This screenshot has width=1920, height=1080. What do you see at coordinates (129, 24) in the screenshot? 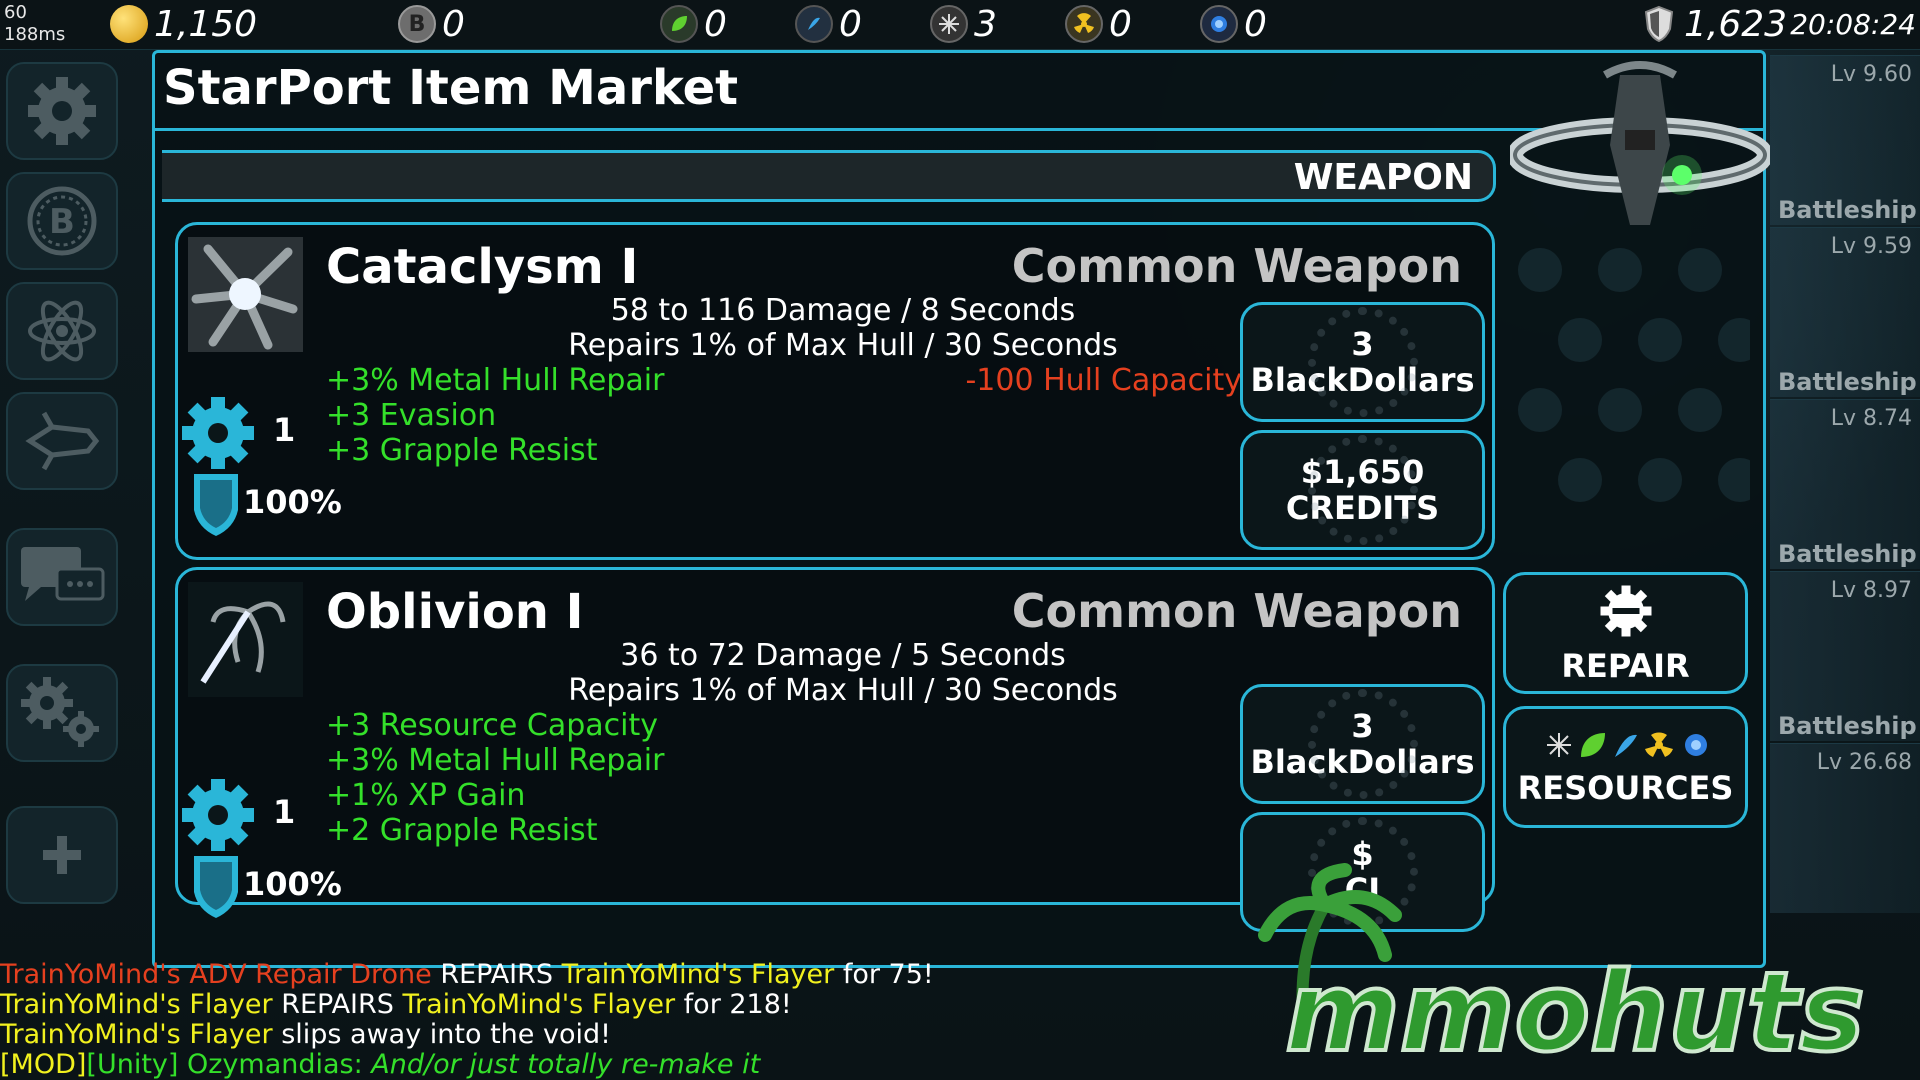
I see `gold-coin-icon` at bounding box center [129, 24].